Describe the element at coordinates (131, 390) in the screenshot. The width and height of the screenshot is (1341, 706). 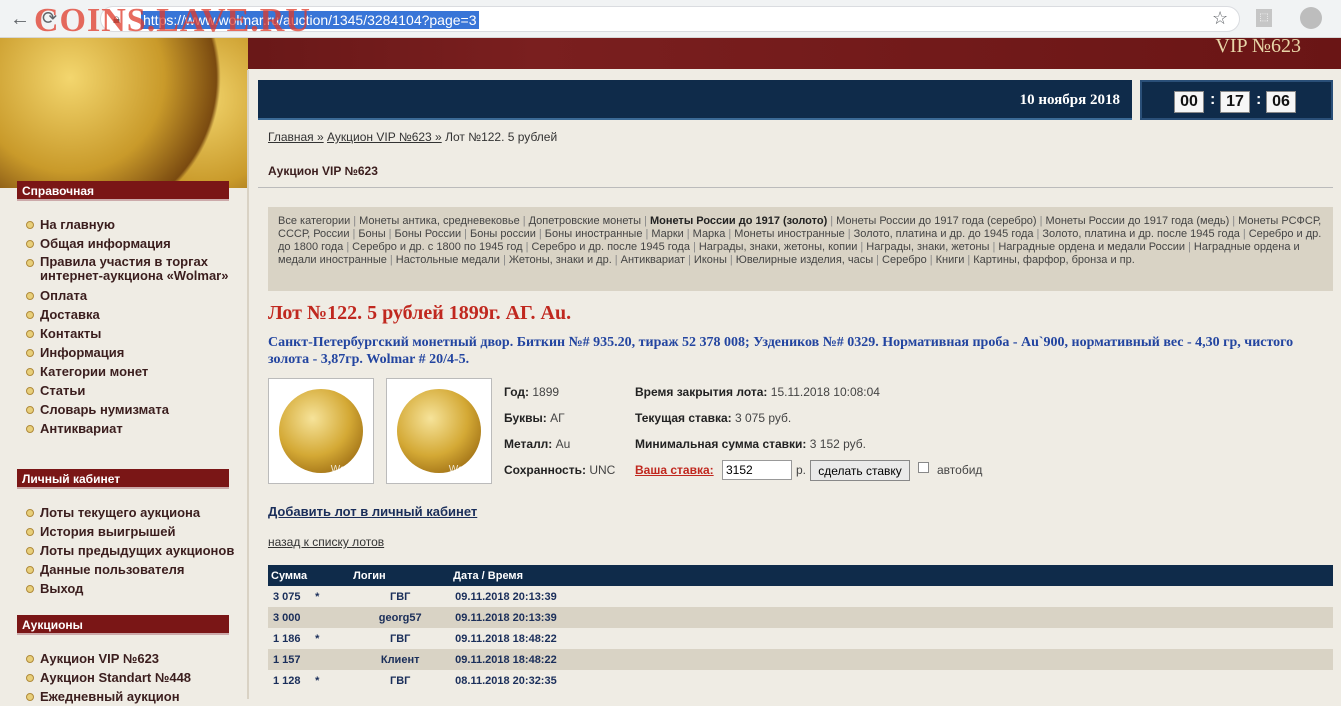
I see `sidebar-item-articles: Статьи` at that location.